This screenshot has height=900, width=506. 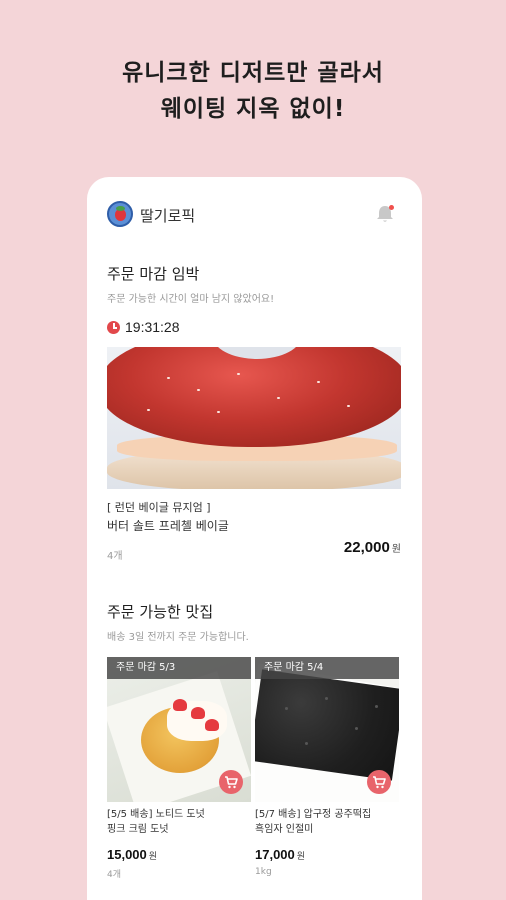 I want to click on app-bar: 딸기로픽, so click(x=254, y=215).